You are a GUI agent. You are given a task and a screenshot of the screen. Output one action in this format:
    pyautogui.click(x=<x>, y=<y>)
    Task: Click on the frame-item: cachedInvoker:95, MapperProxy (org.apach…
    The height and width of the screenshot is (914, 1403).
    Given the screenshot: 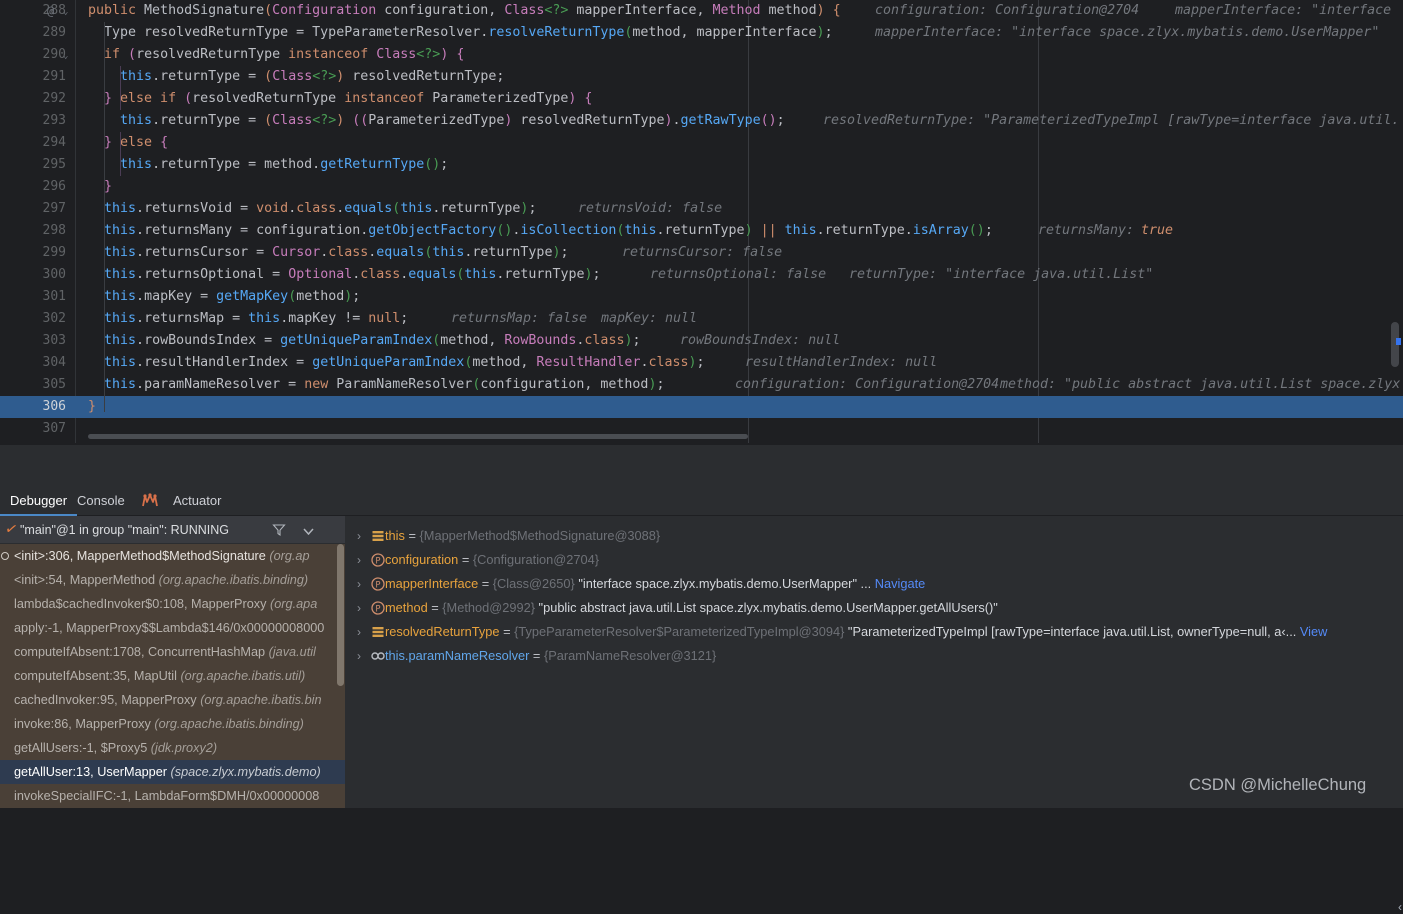 What is the action you would take?
    pyautogui.click(x=172, y=700)
    